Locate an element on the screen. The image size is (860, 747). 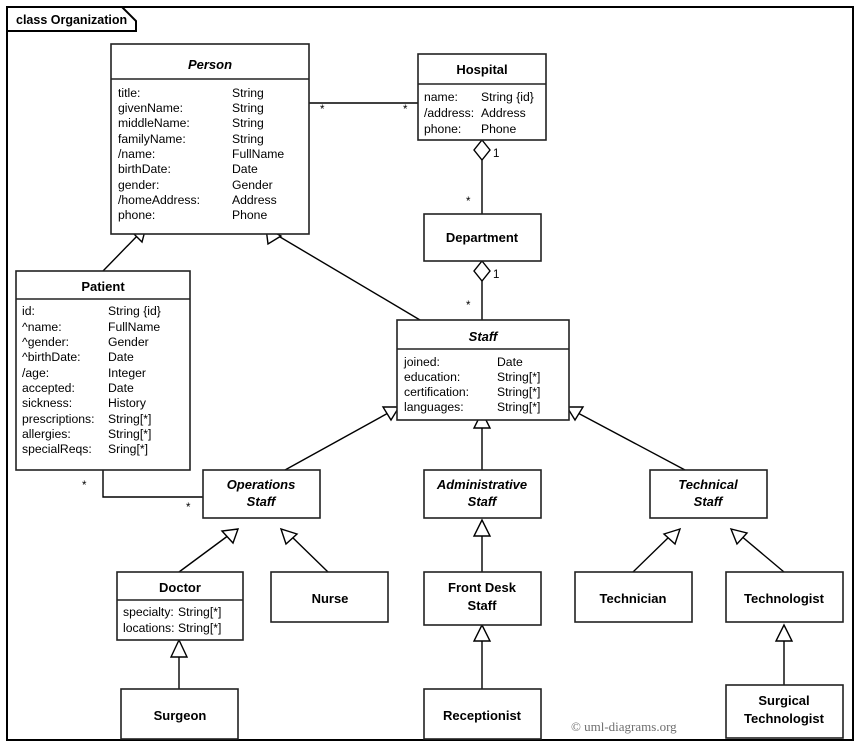
class-box-front-desk-staff: Front Desk Staff is located at coordinates (482, 598).